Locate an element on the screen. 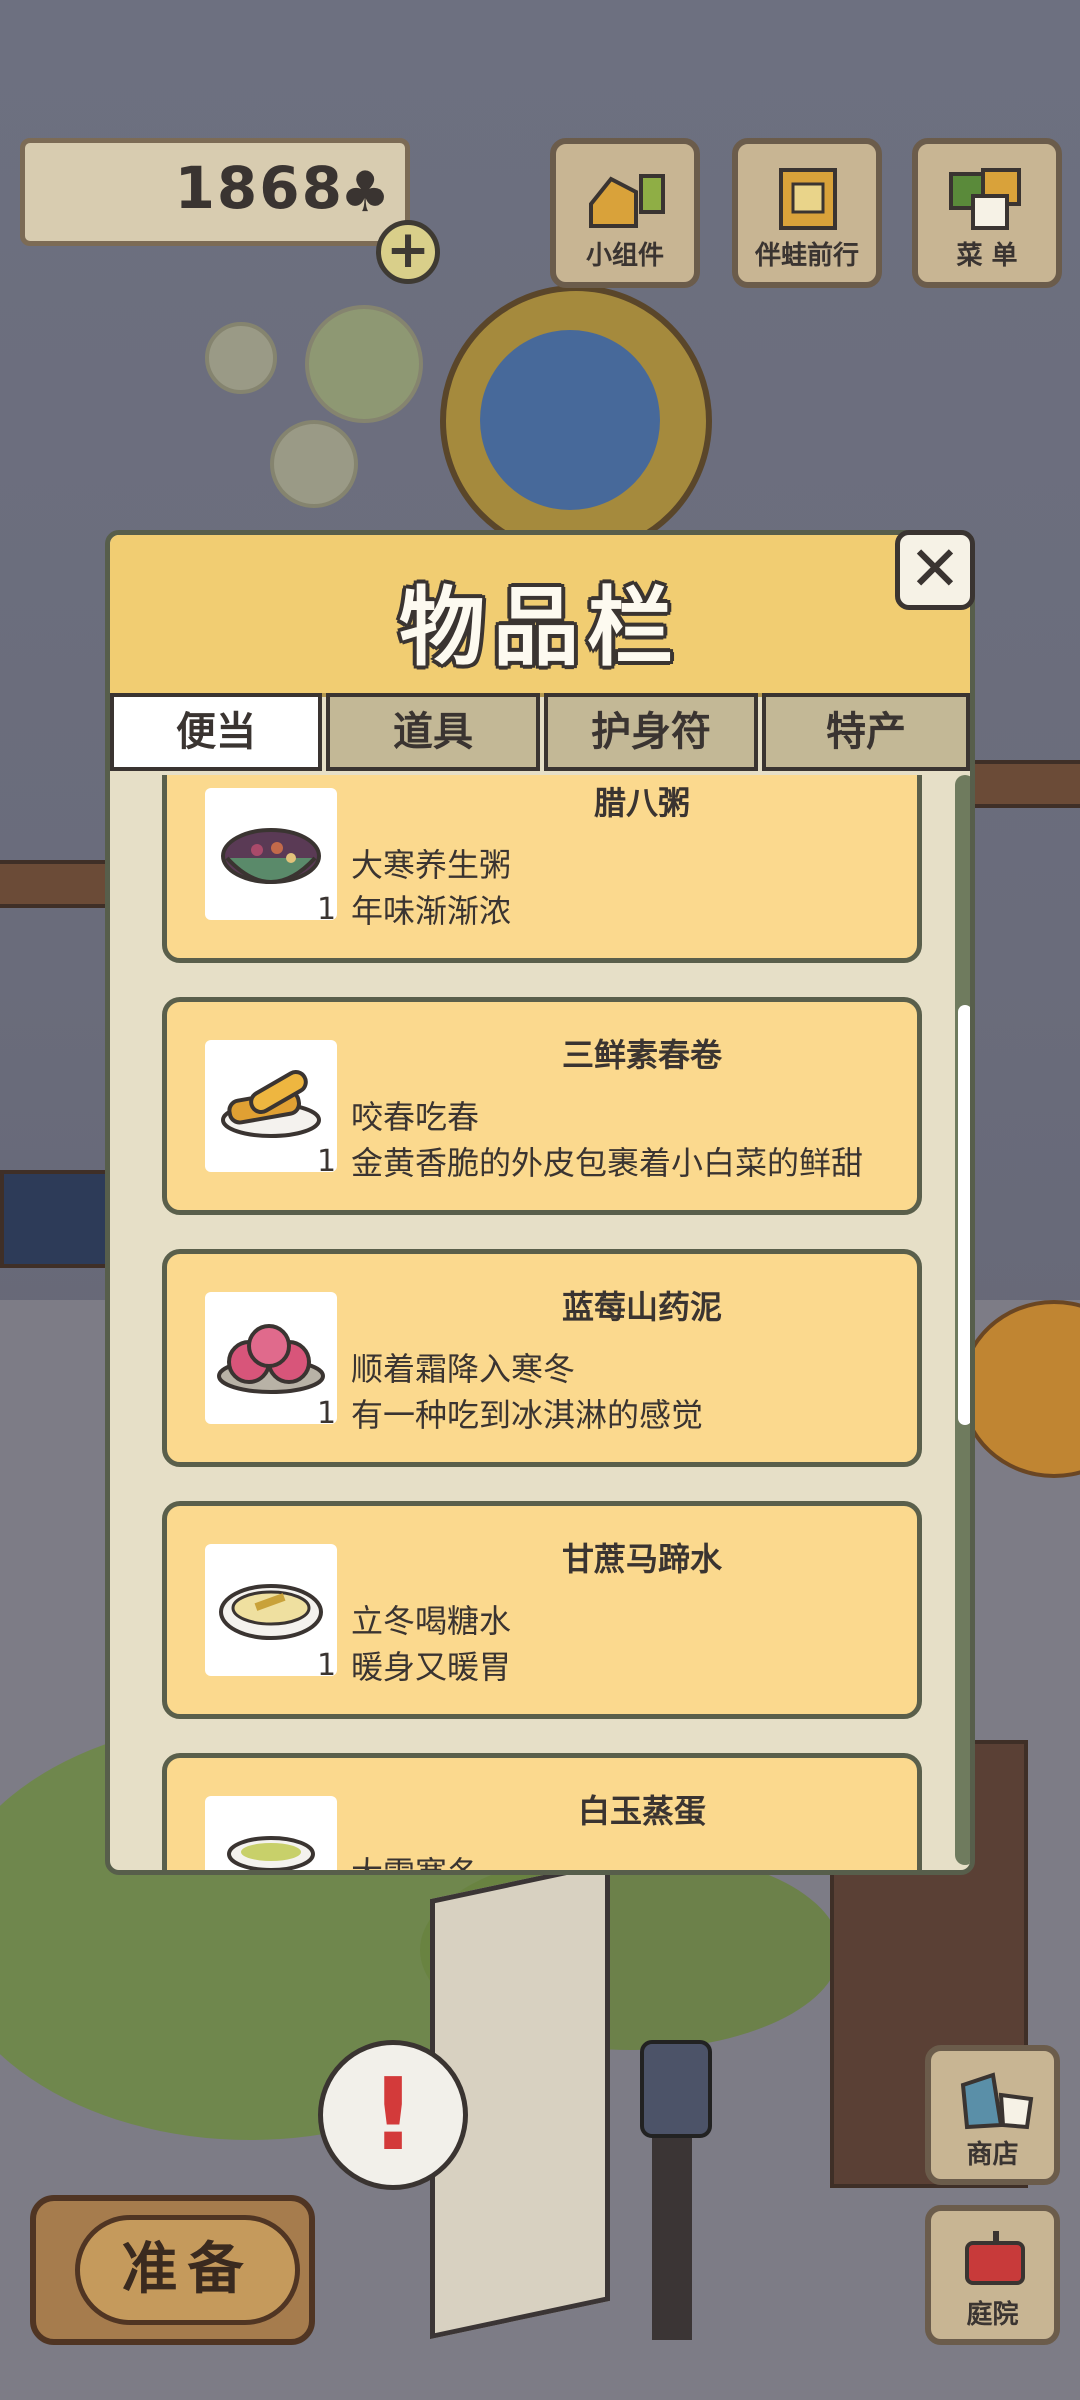  alert-bubble: ! is located at coordinates (393, 2115).